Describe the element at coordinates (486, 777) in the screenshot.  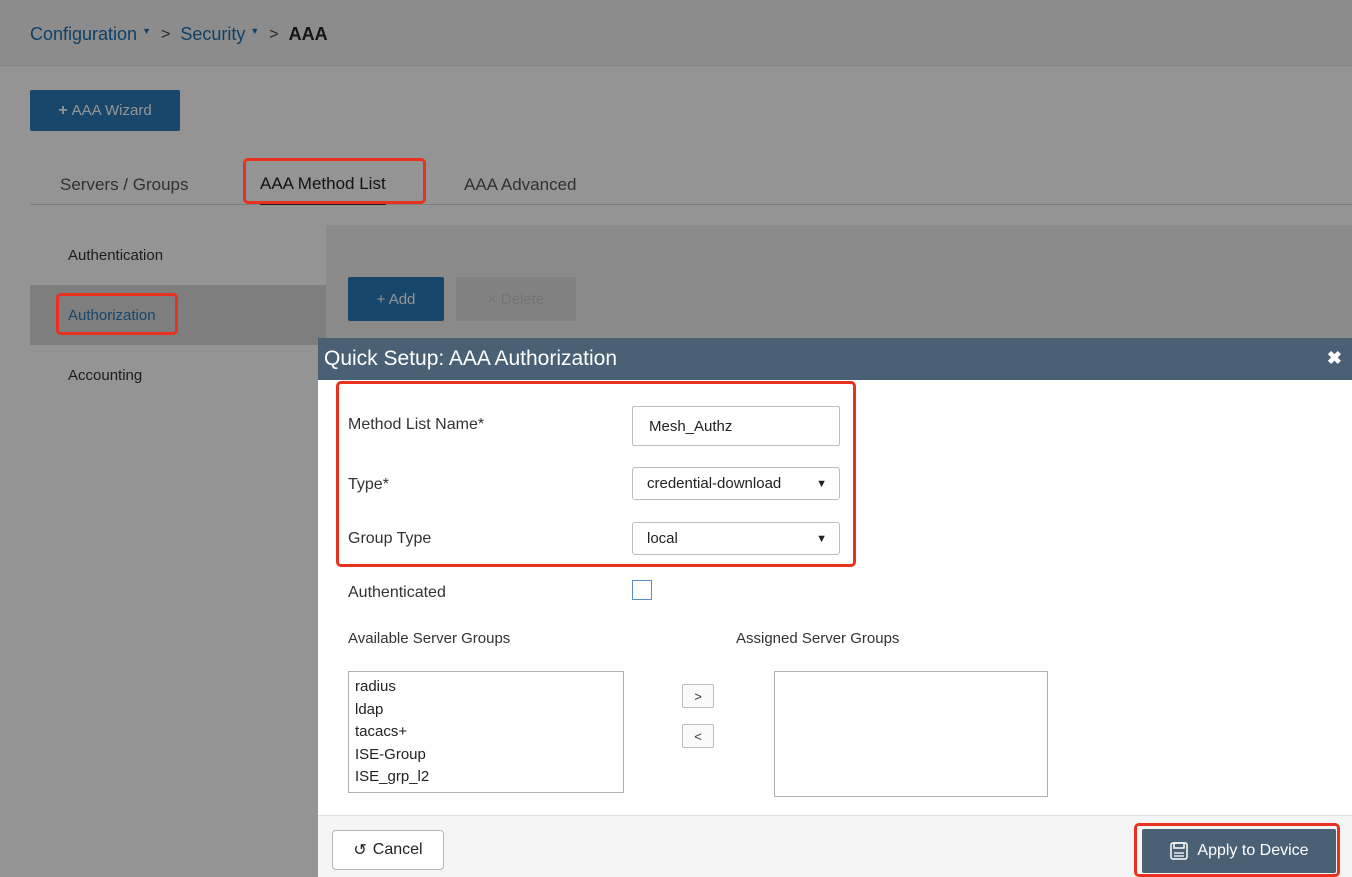
I see `list-item: ISE_grp_l2` at that location.